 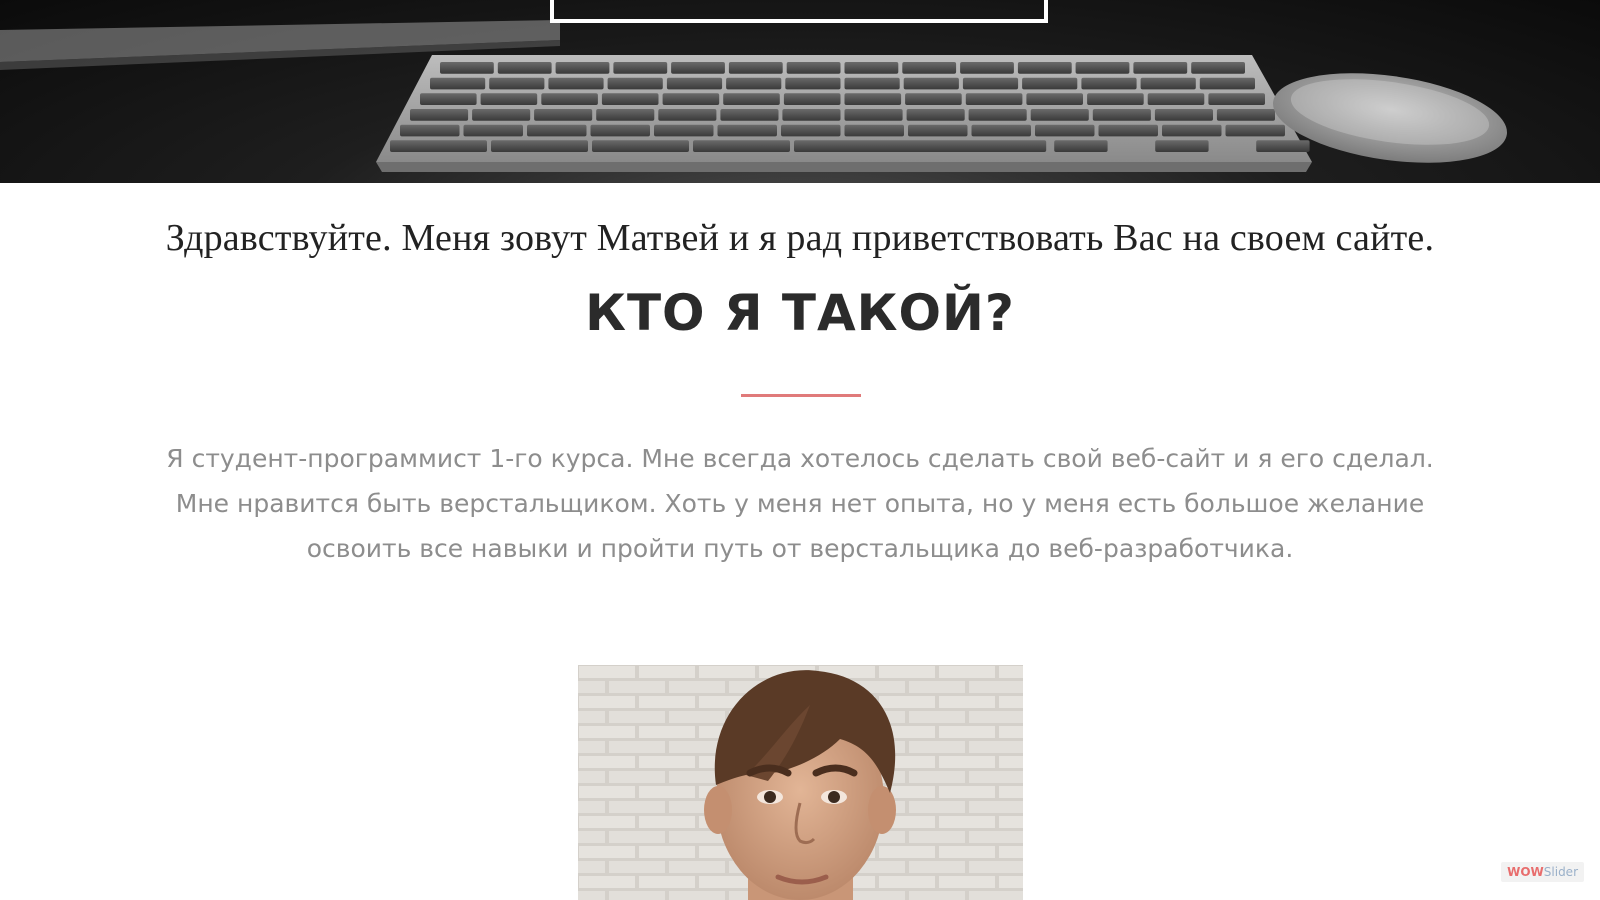 What do you see at coordinates (801, 395) in the screenshot?
I see `section-divider` at bounding box center [801, 395].